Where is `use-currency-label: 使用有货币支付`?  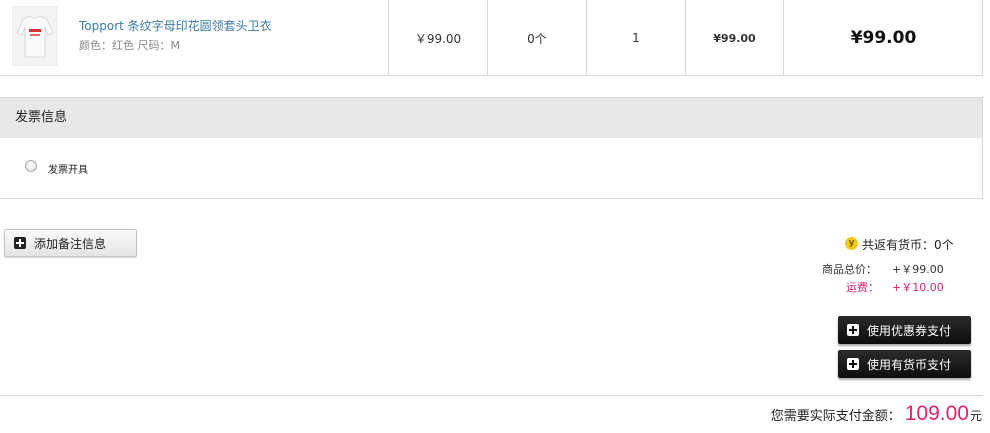
use-currency-label: 使用有货币支付 is located at coordinates (909, 364).